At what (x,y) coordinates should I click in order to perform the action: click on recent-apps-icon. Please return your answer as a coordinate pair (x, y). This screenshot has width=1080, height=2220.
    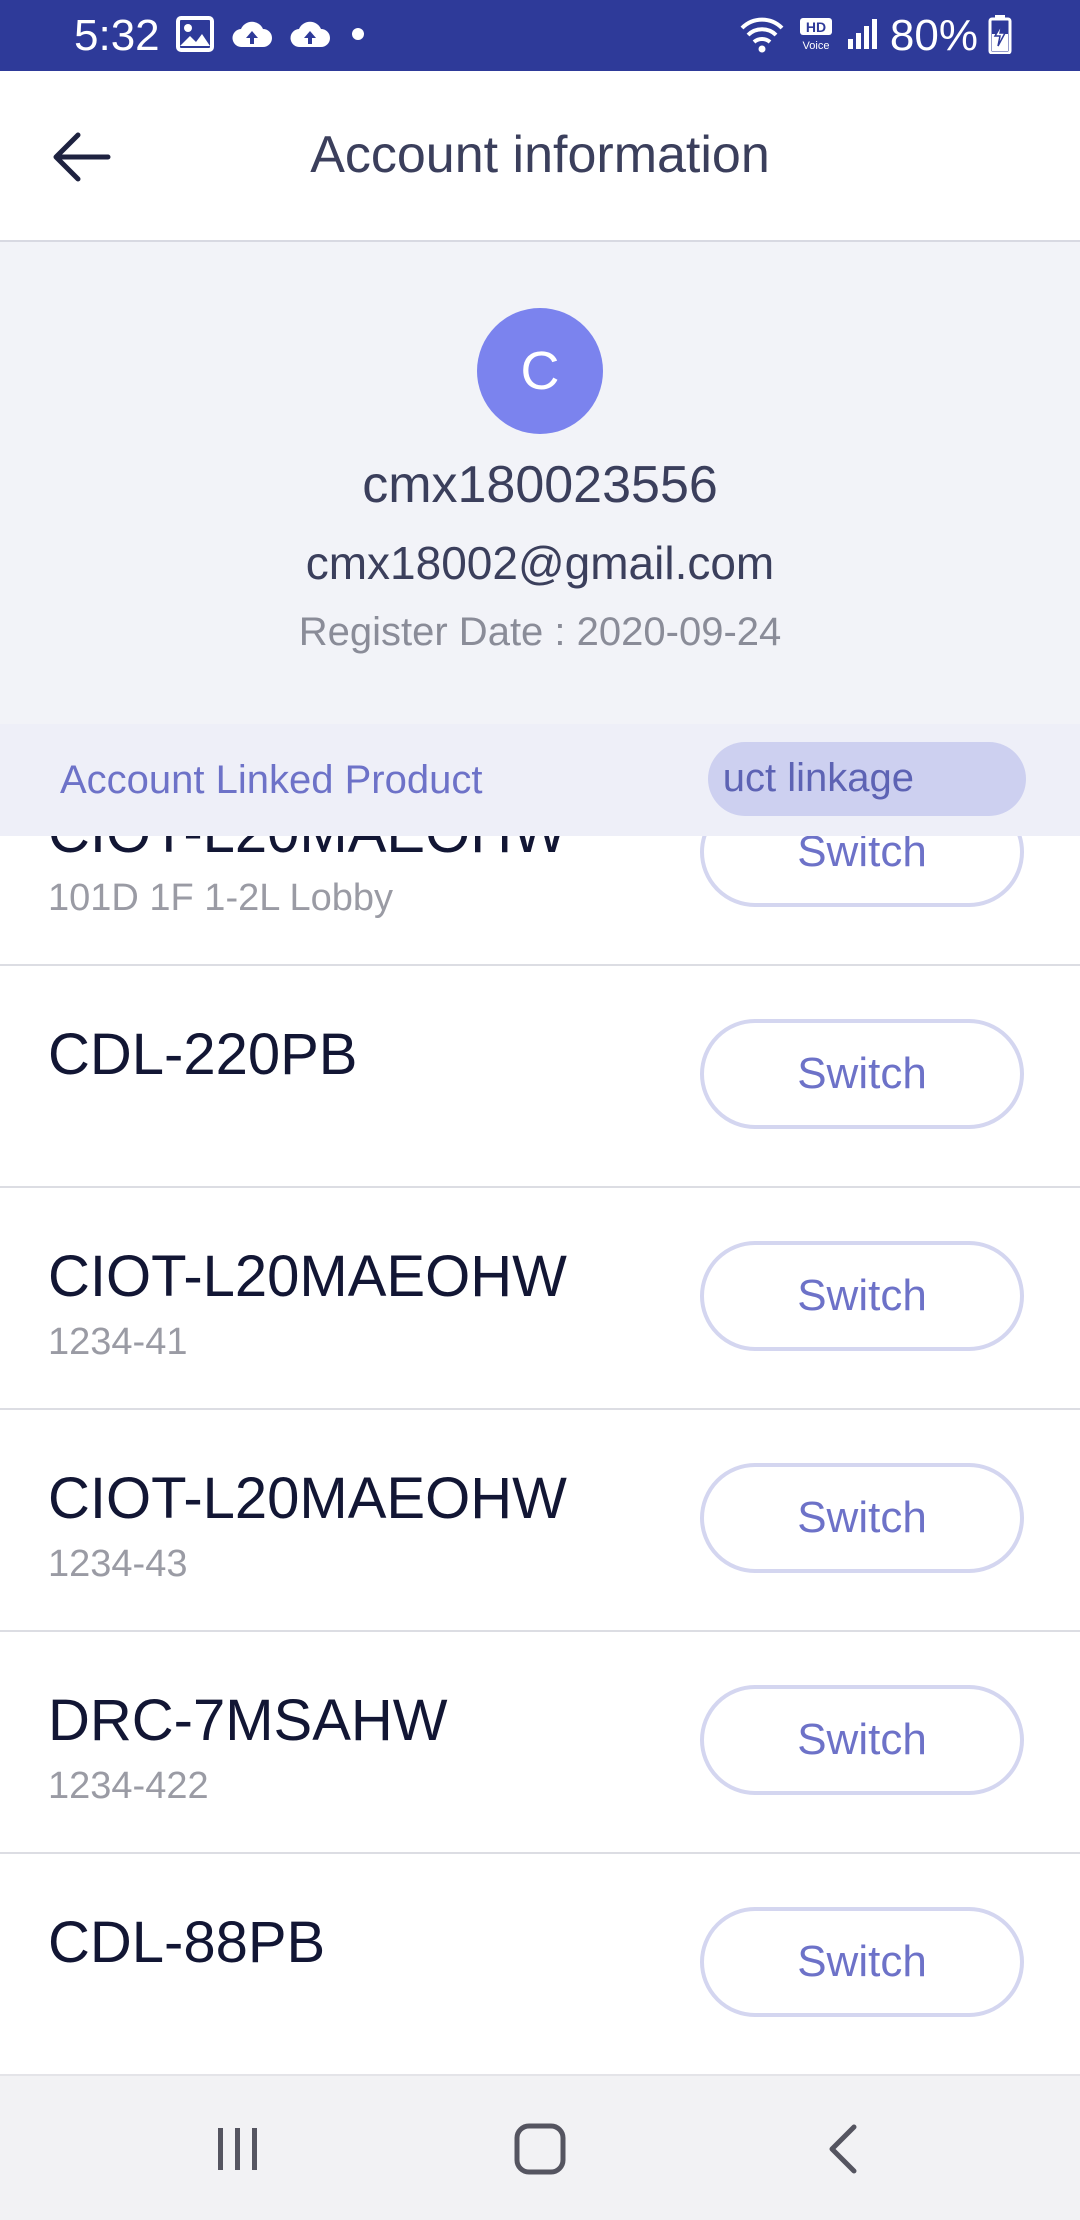
    Looking at the image, I should click on (237, 2149).